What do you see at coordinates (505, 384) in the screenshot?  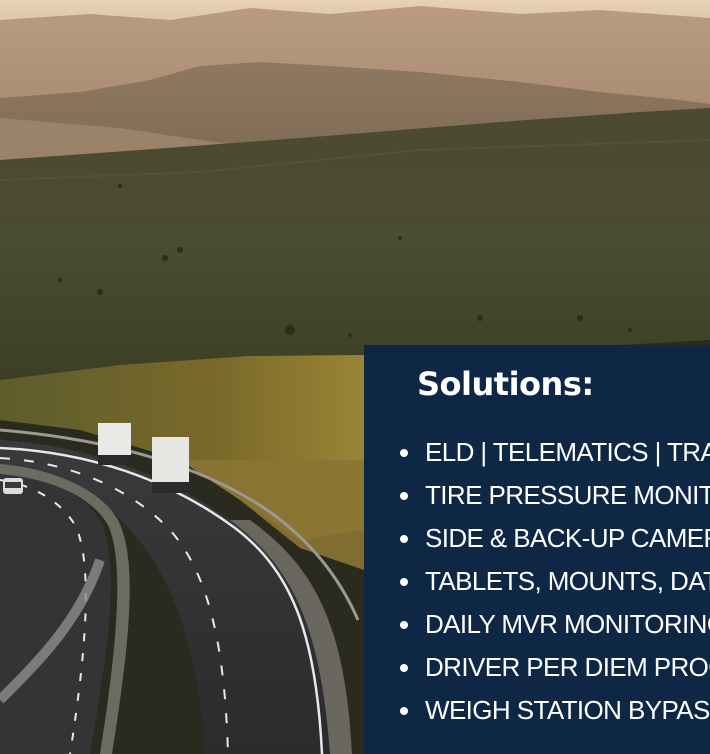 I see `solutions-title: Solutions:` at bounding box center [505, 384].